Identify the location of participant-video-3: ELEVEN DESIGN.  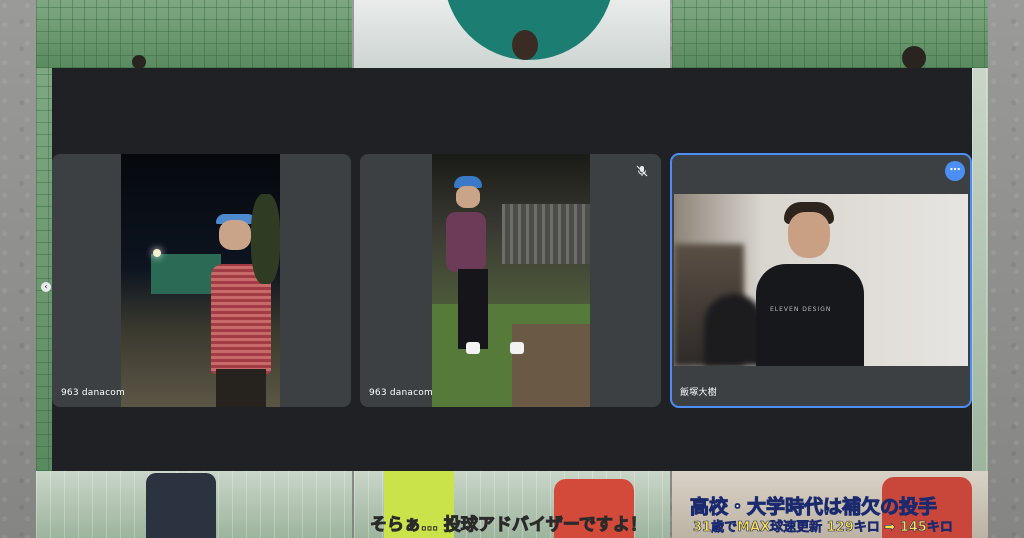
(821, 280).